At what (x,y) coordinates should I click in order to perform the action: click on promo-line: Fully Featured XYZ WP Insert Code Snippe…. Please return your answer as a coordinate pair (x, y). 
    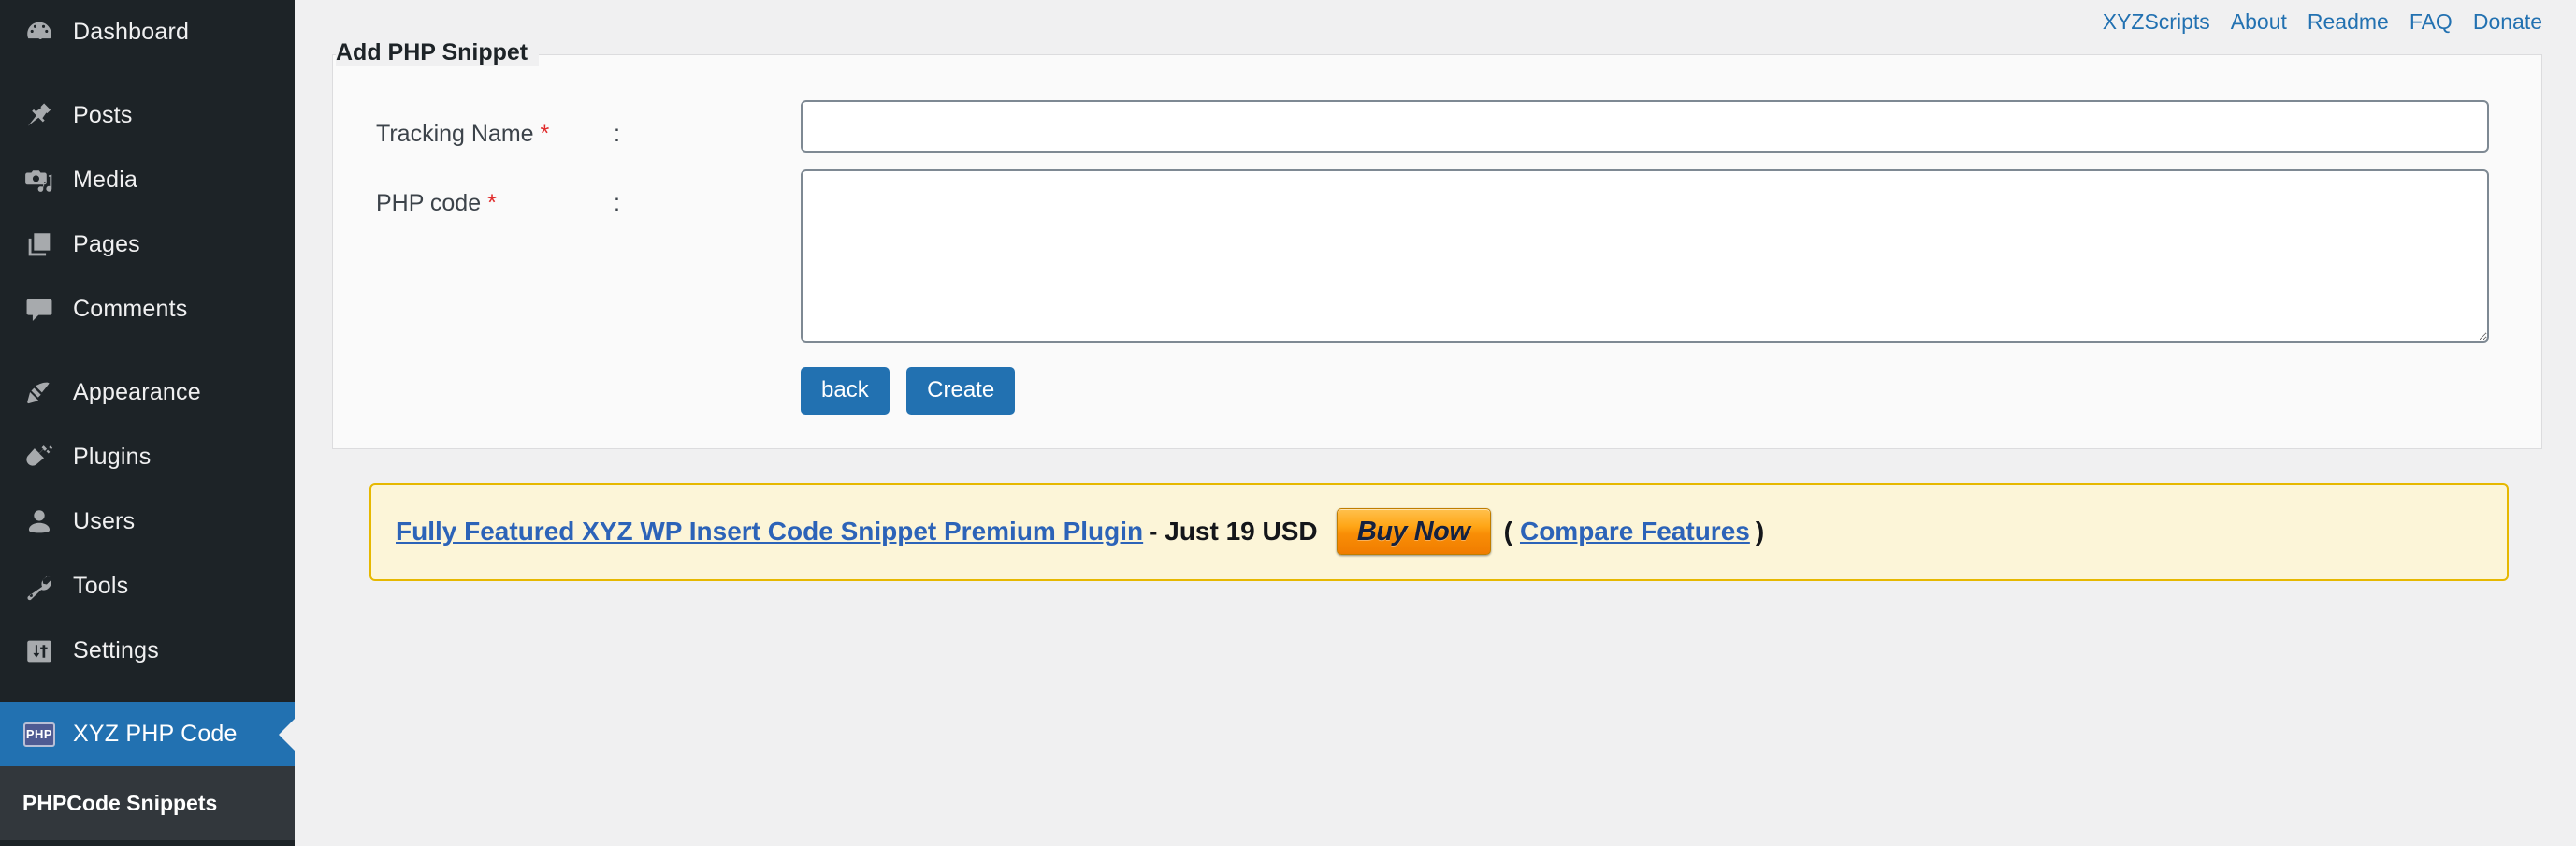
    Looking at the image, I should click on (1080, 532).